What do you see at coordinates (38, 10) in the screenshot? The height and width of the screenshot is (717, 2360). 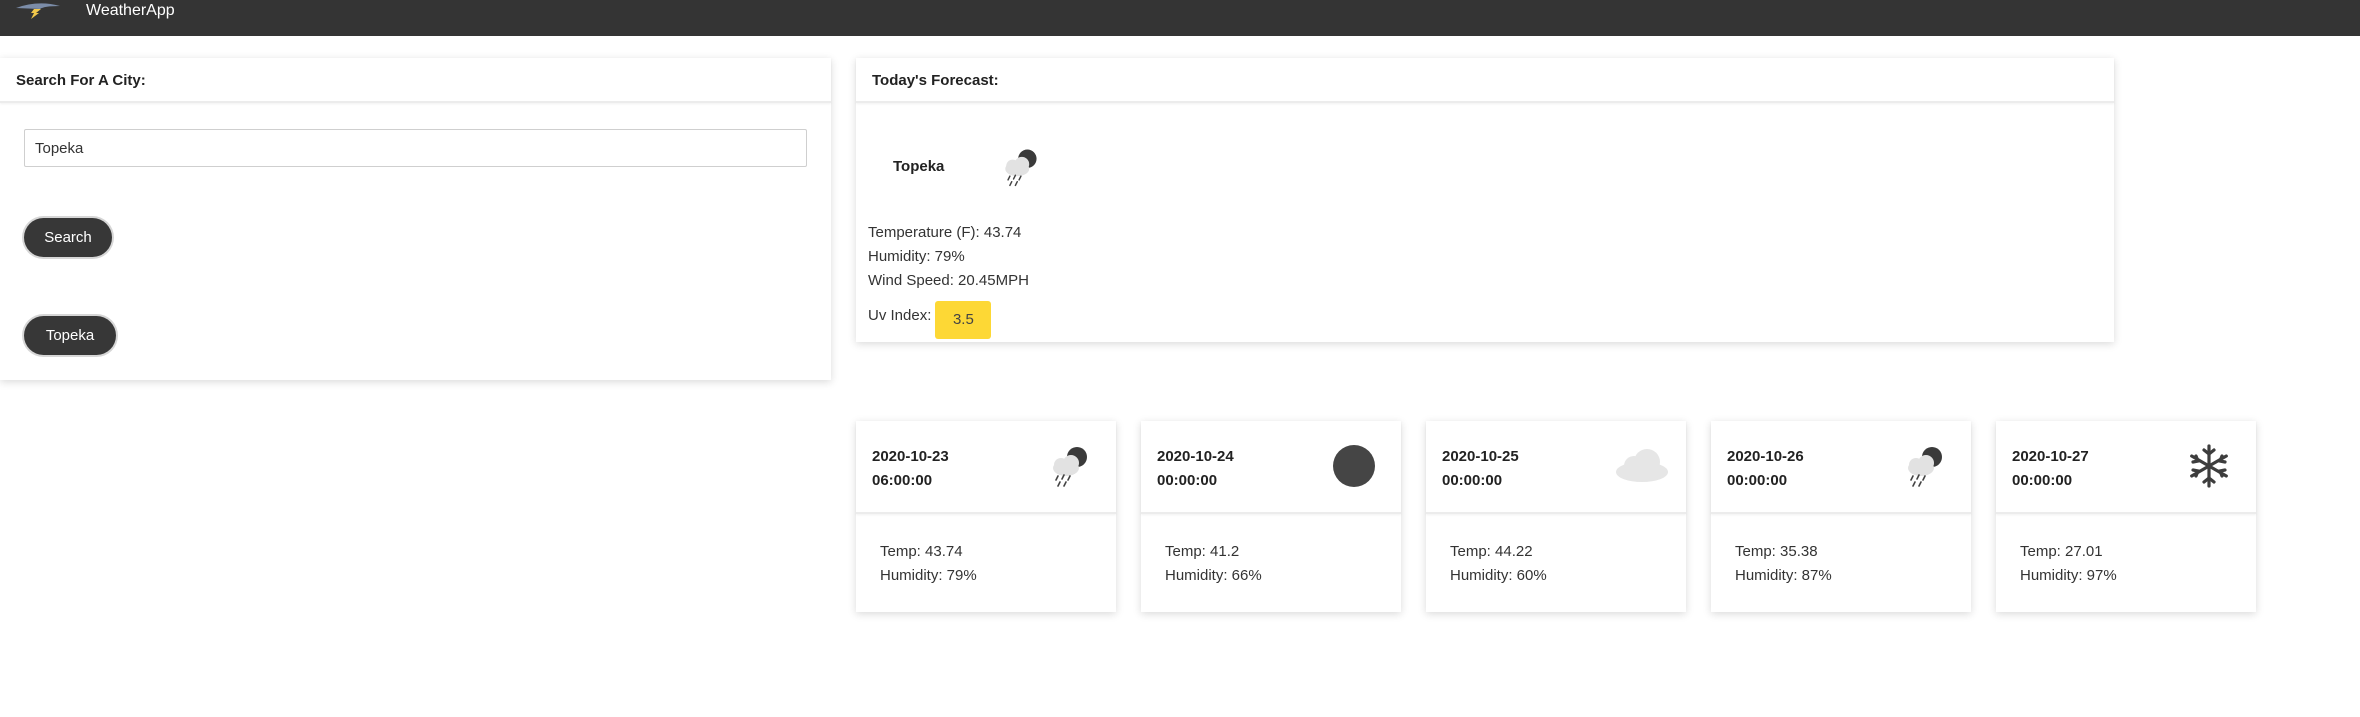 I see `lightning-logo-icon` at bounding box center [38, 10].